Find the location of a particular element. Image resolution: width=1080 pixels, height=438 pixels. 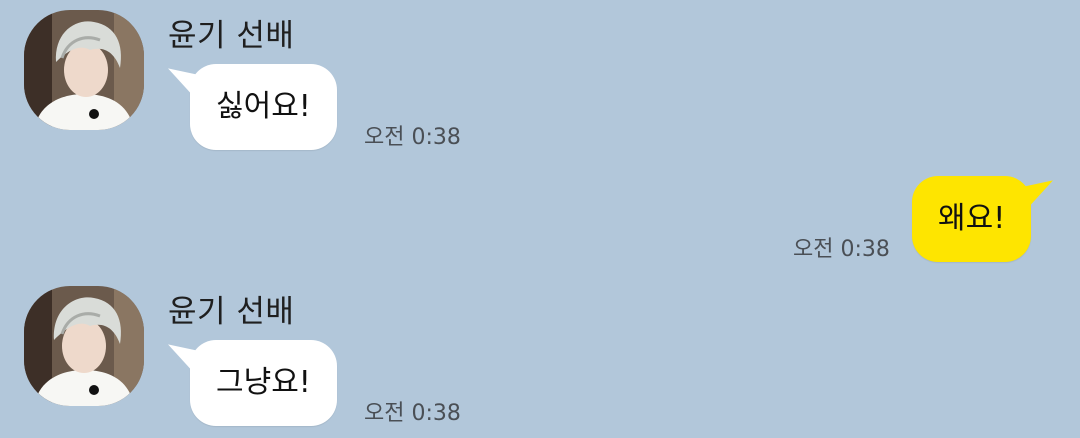

message-bubble-incoming: 싫어요! is located at coordinates (263, 107).